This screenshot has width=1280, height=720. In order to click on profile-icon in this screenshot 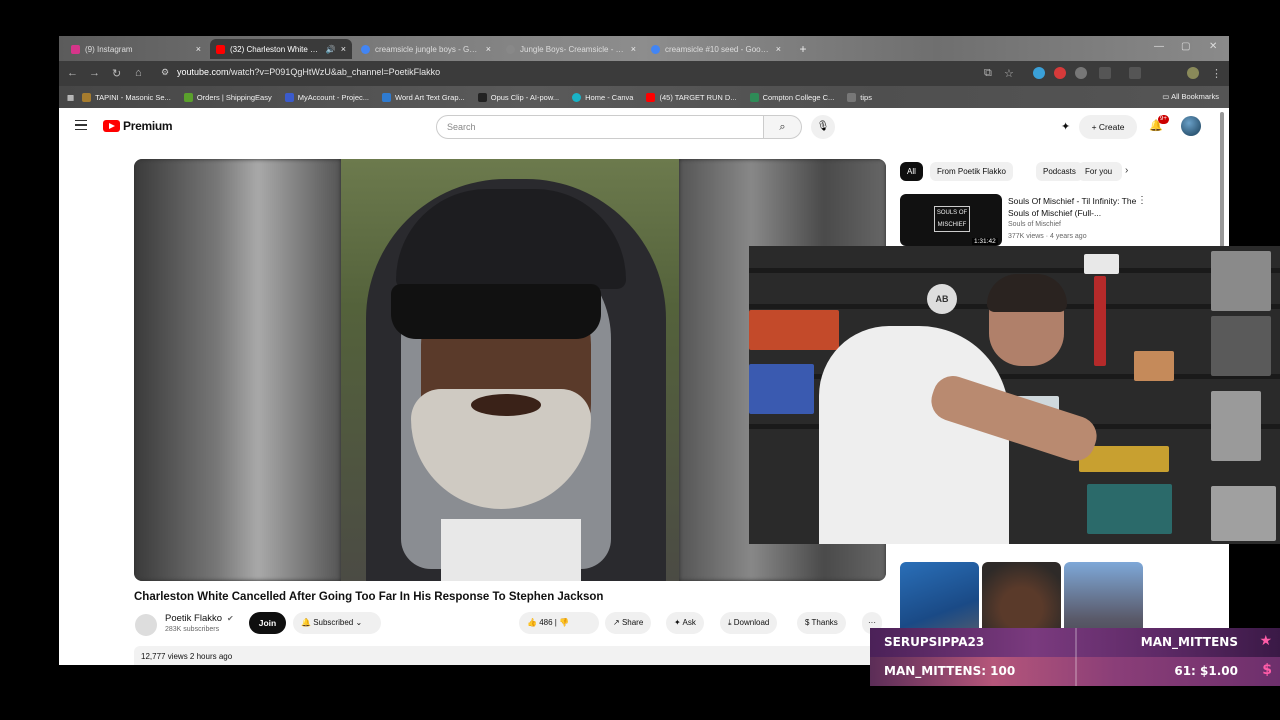, I will do `click(1193, 73)`.